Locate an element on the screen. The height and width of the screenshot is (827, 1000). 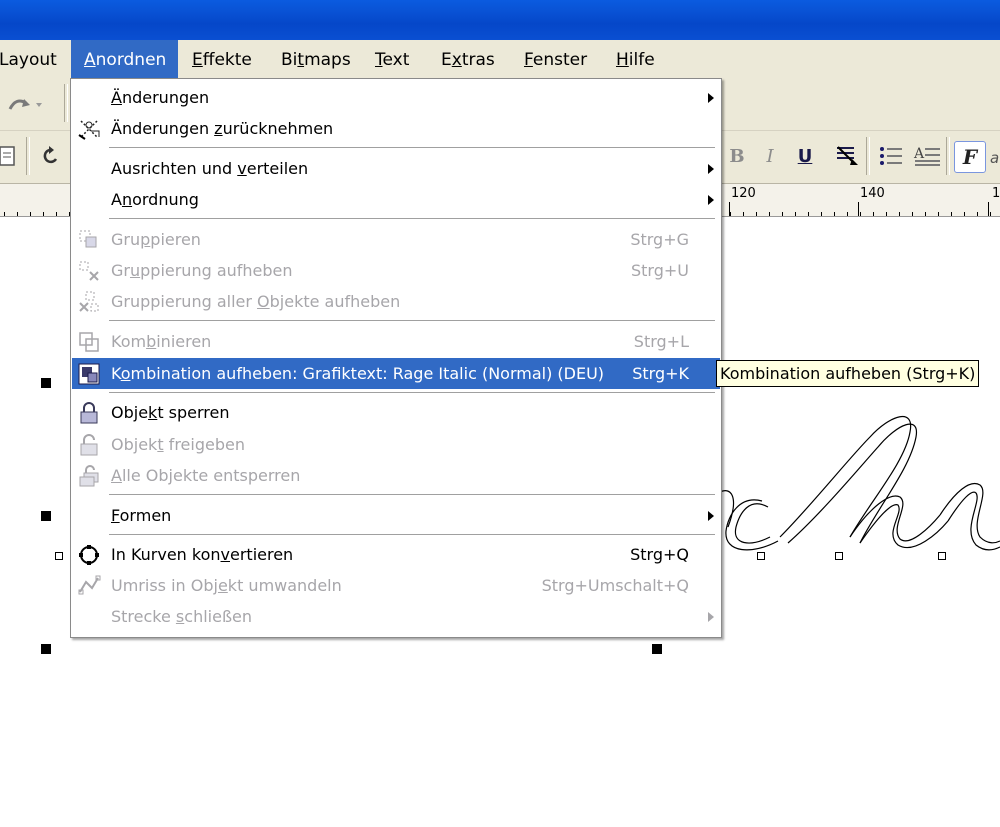
combine-icon is located at coordinates (89, 342).